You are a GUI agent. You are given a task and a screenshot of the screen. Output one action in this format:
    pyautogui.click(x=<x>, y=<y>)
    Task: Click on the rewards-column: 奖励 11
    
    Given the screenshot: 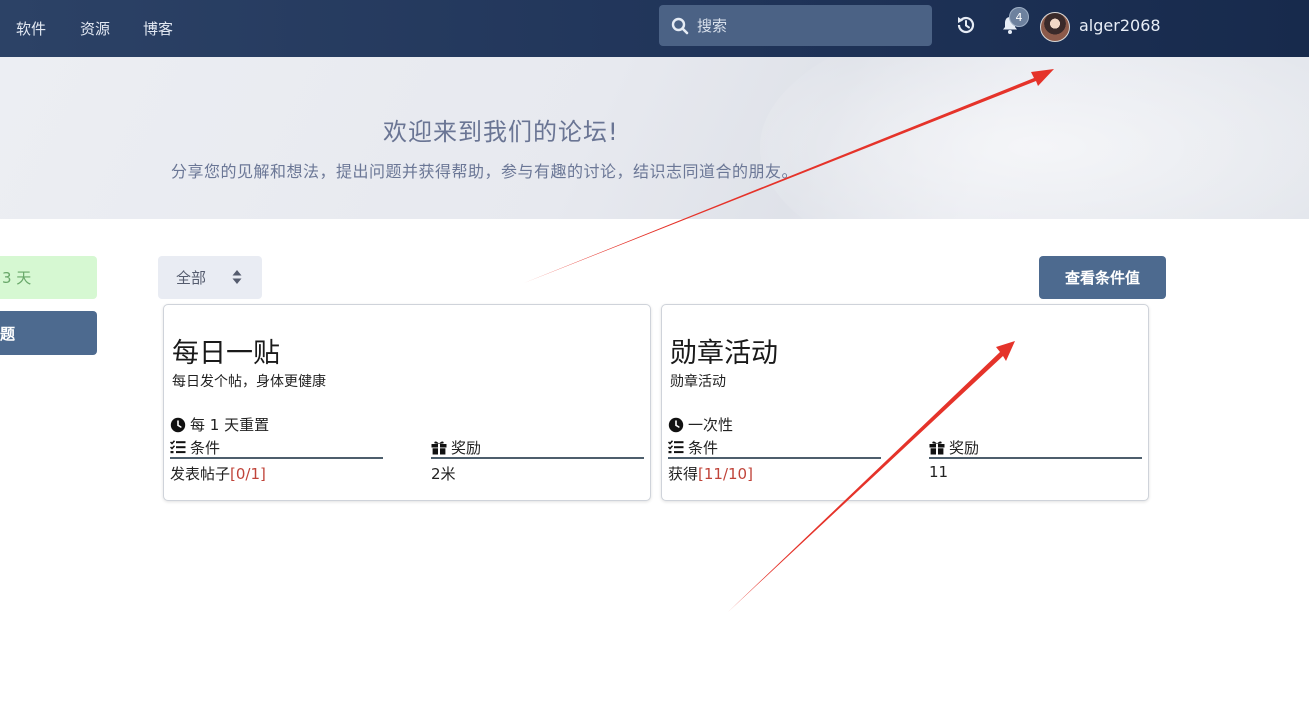 What is the action you would take?
    pyautogui.click(x=1035, y=459)
    